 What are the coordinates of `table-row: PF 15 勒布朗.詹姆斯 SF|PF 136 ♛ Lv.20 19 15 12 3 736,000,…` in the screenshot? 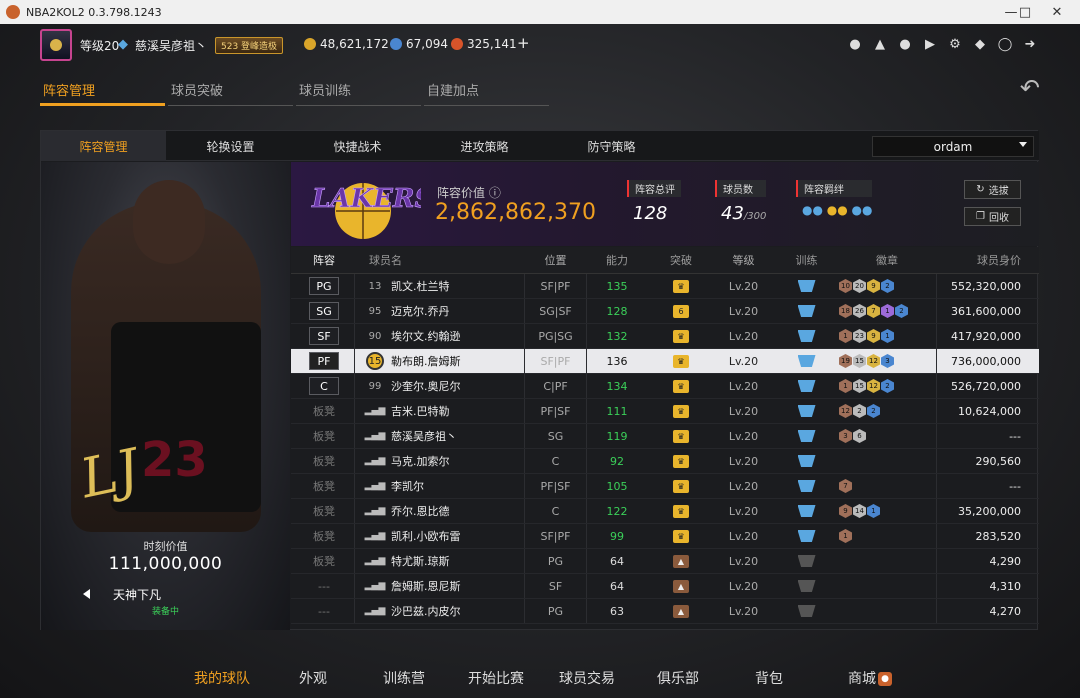 It's located at (665, 361).